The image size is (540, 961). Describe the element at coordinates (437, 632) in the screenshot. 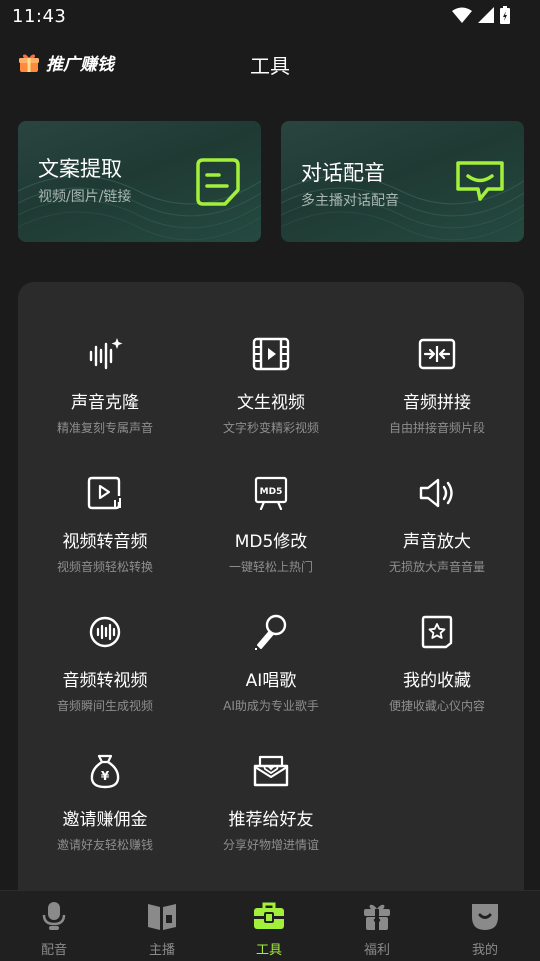

I see `star-bookmark-icon` at that location.